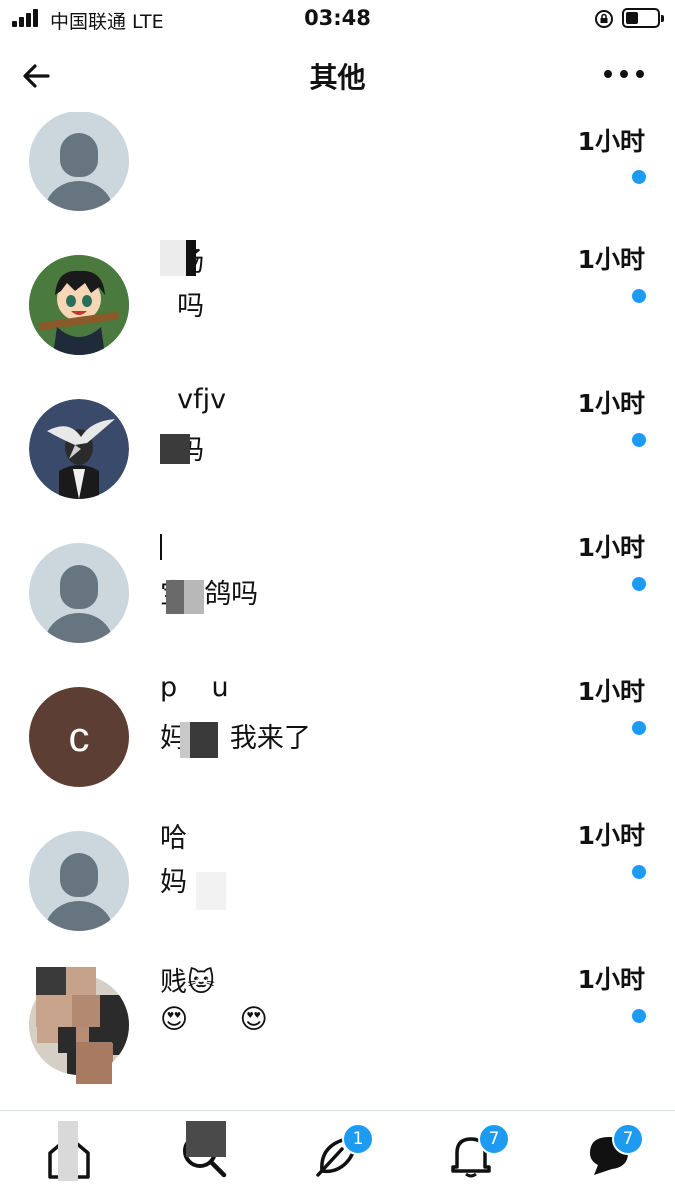 The image size is (675, 1201). What do you see at coordinates (214, 1019) in the screenshot?
I see `conversation-preview: 😍 😍` at bounding box center [214, 1019].